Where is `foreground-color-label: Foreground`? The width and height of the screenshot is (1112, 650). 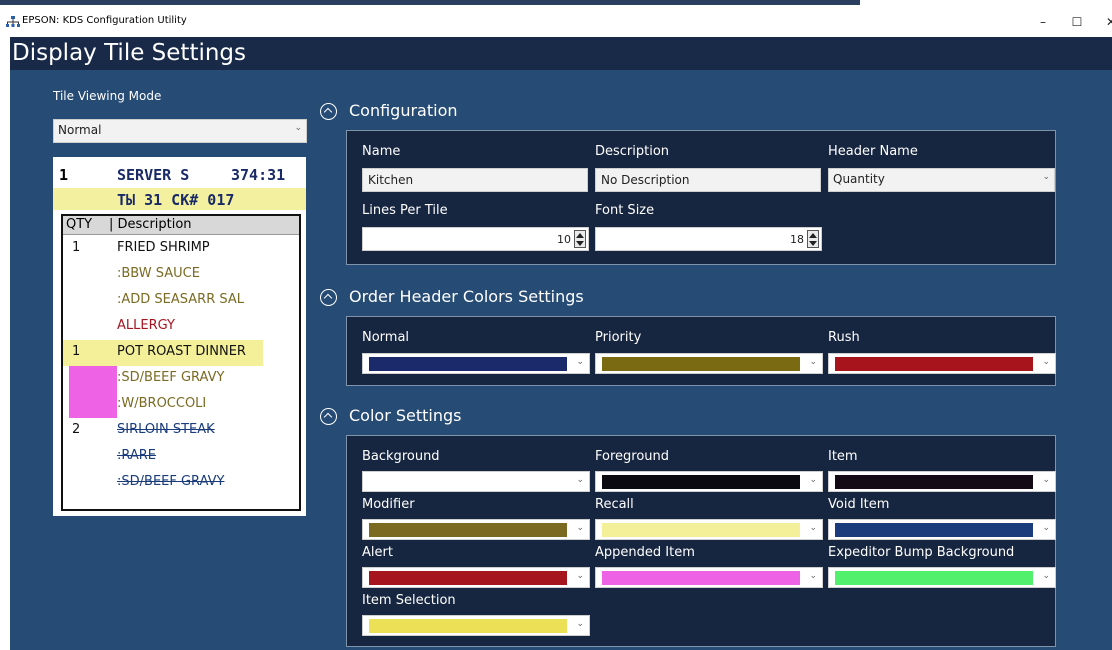 foreground-color-label: Foreground is located at coordinates (632, 456).